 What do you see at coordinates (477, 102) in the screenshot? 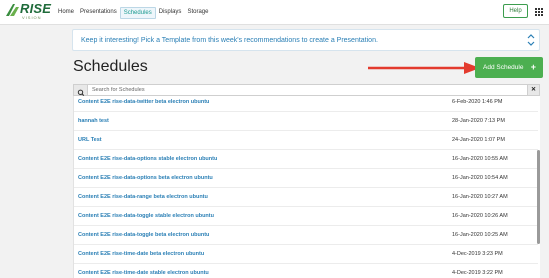
I see `schedule-date: 6-Feb-2020 1:46 PM` at bounding box center [477, 102].